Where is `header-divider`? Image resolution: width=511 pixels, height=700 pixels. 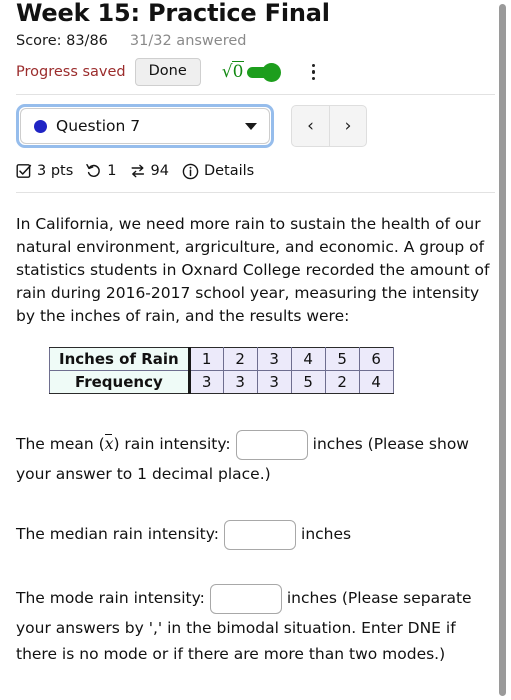
header-divider is located at coordinates (255, 94).